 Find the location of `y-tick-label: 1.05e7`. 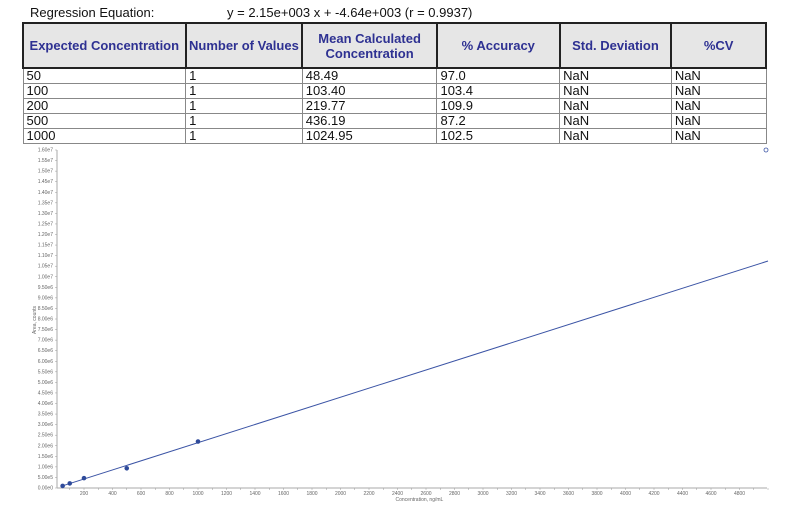

y-tick-label: 1.05e7 is located at coordinates (46, 267).